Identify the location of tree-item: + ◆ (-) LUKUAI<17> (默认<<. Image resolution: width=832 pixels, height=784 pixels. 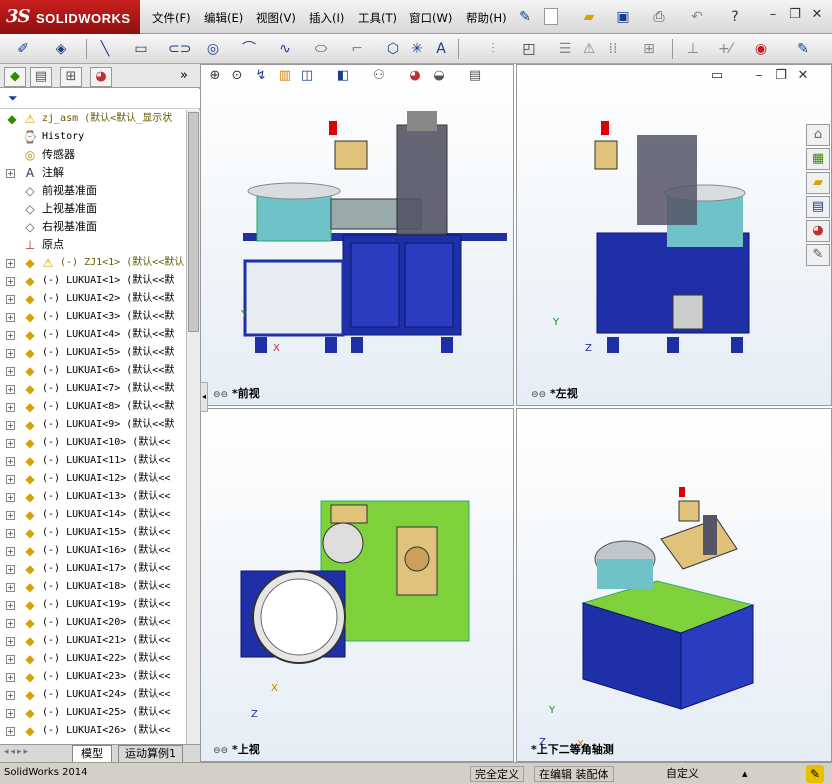
(93, 569).